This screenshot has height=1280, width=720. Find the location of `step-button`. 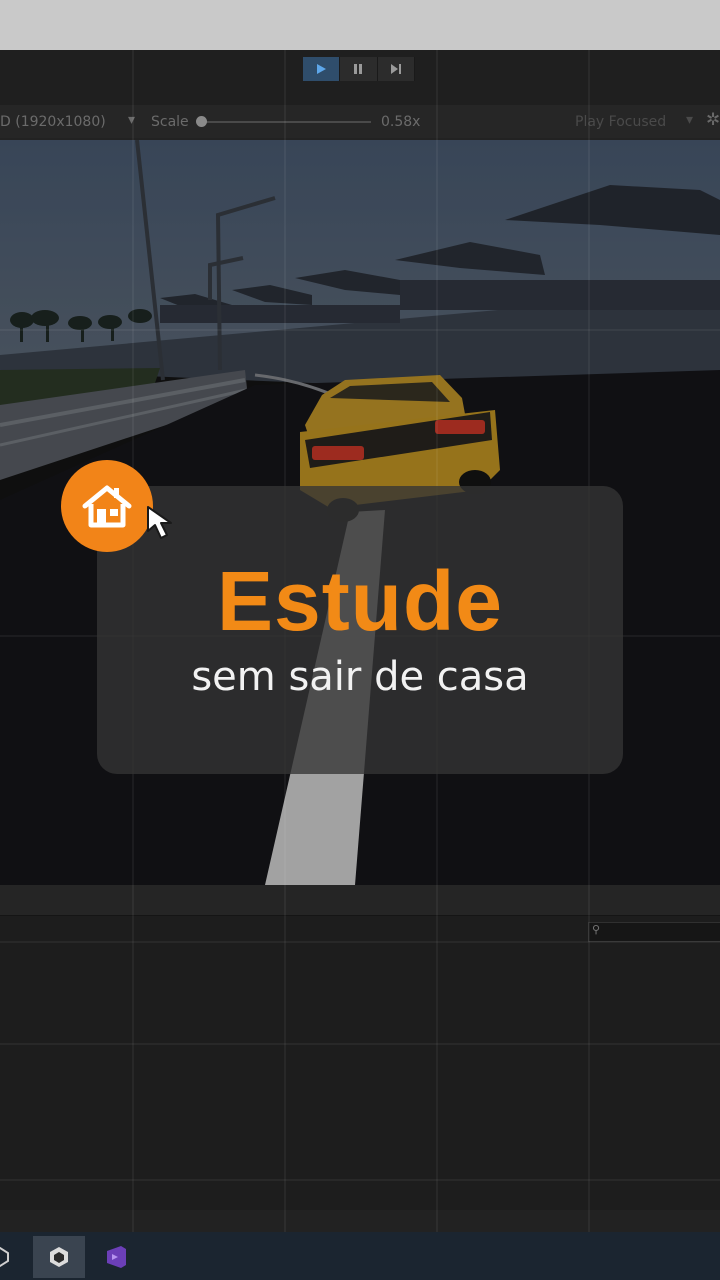

step-button is located at coordinates (396, 69).